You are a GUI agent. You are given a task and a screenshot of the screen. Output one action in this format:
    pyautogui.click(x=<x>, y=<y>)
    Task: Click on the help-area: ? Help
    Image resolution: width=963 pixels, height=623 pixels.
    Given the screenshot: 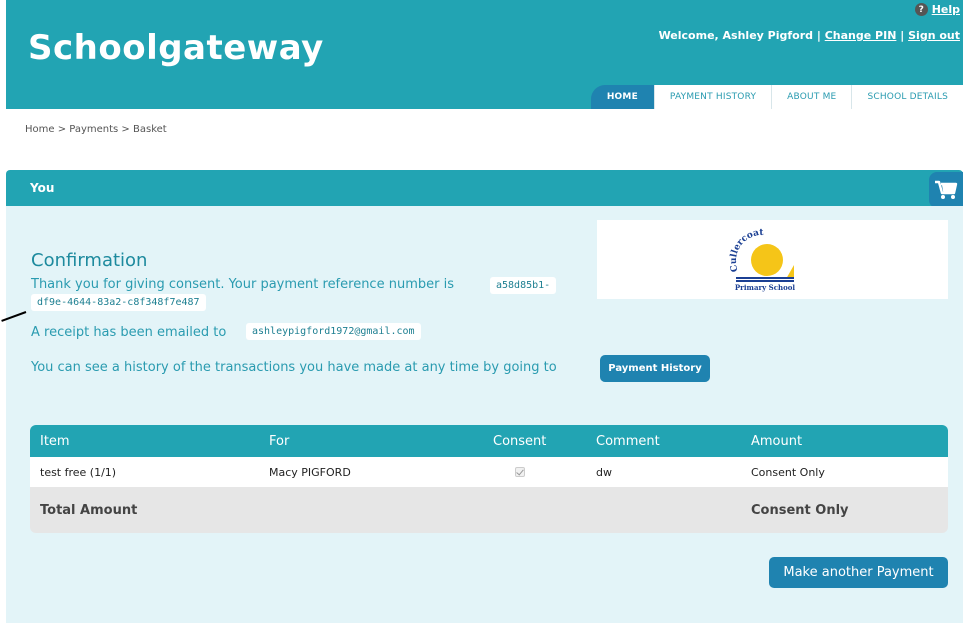 What is the action you would take?
    pyautogui.click(x=937, y=9)
    